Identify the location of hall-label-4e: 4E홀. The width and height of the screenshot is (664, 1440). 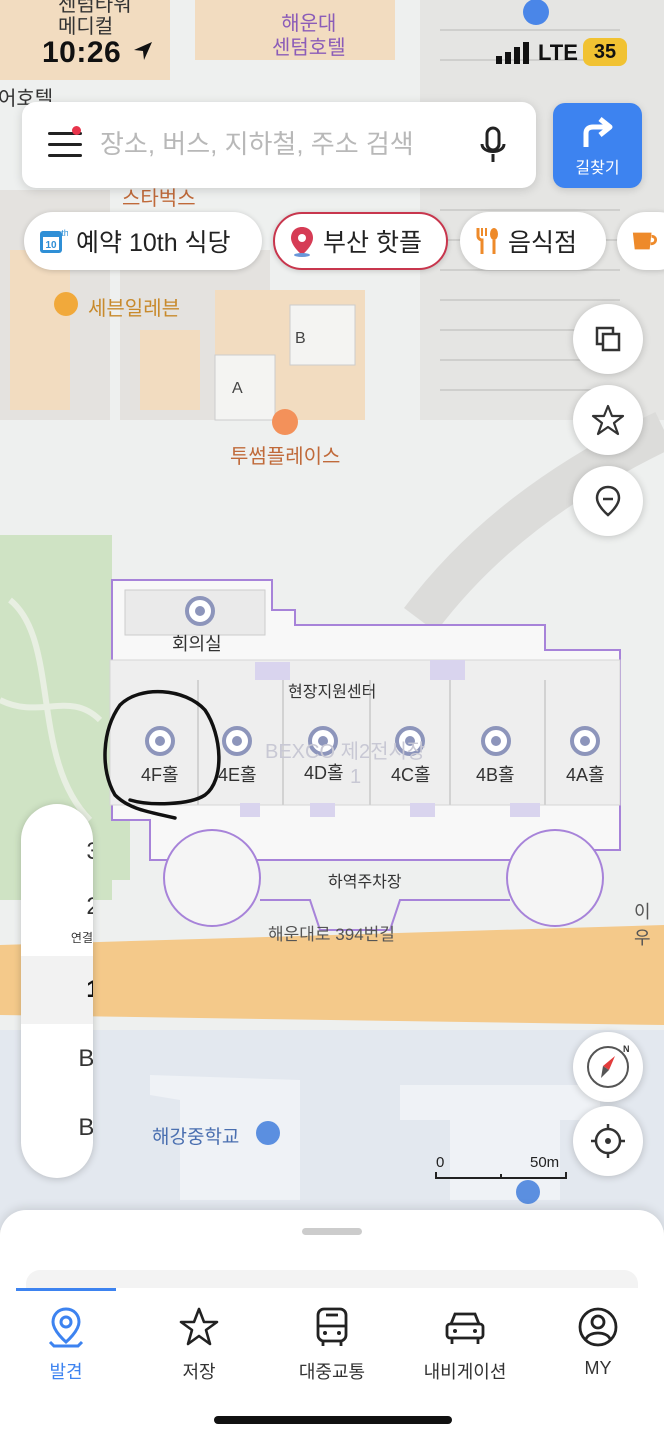
(237, 774).